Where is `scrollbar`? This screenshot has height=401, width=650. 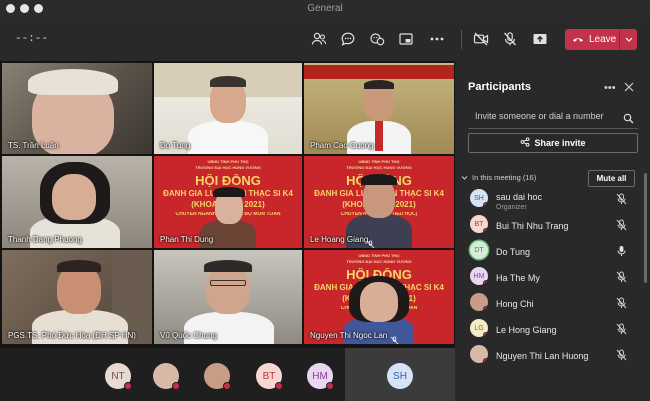 scrollbar is located at coordinates (645, 228).